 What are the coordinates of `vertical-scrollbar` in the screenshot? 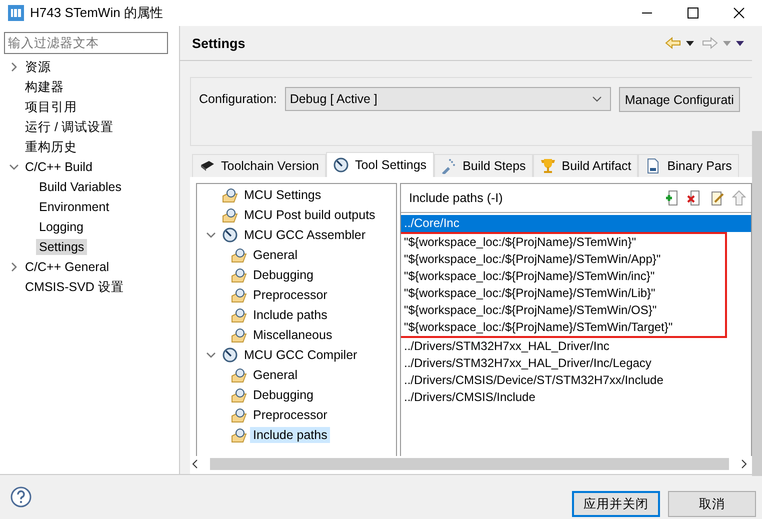 It's located at (757, 250).